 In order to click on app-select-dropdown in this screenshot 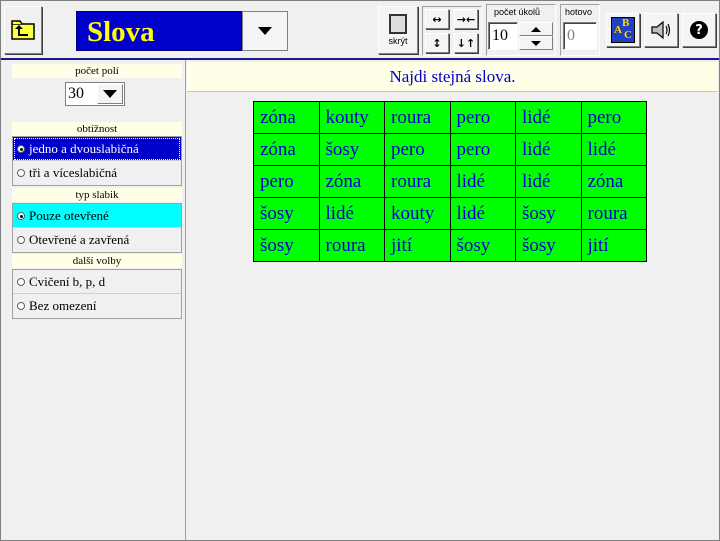, I will do `click(265, 31)`.